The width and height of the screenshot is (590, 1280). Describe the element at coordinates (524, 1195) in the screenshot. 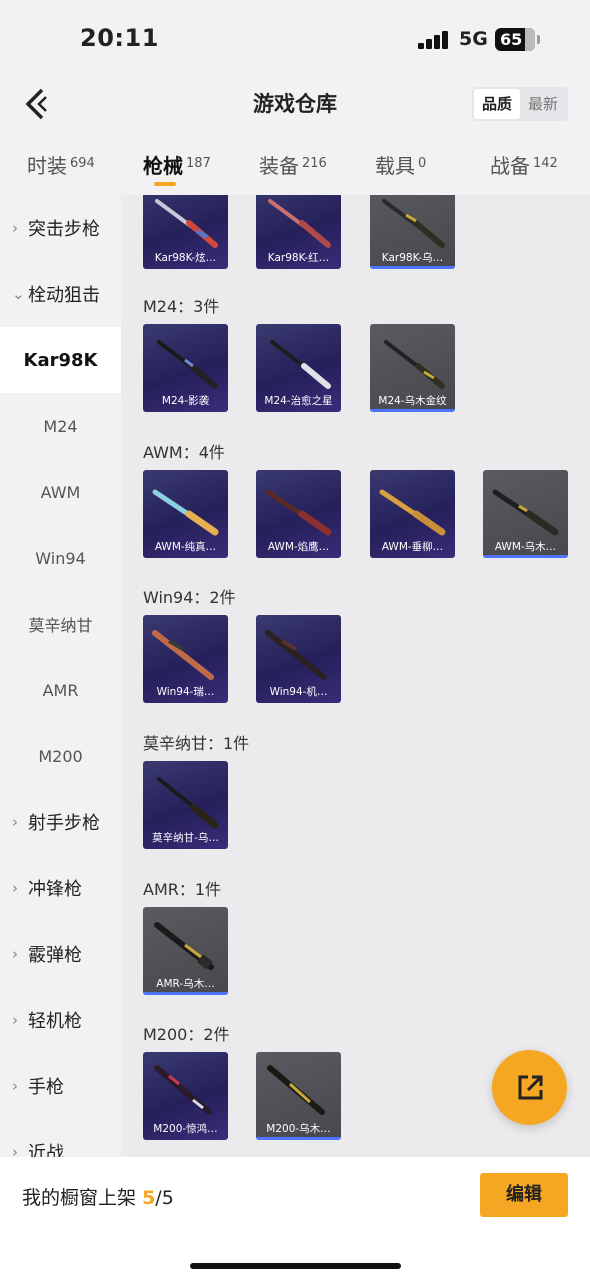

I see `edit-button: 编辑` at that location.